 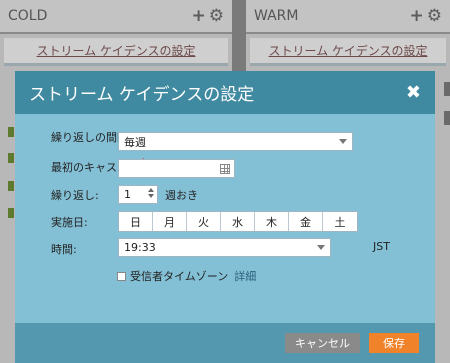 What do you see at coordinates (142, 95) in the screenshot?
I see `dialog-title: ストリーム ケイデンスの設定` at bounding box center [142, 95].